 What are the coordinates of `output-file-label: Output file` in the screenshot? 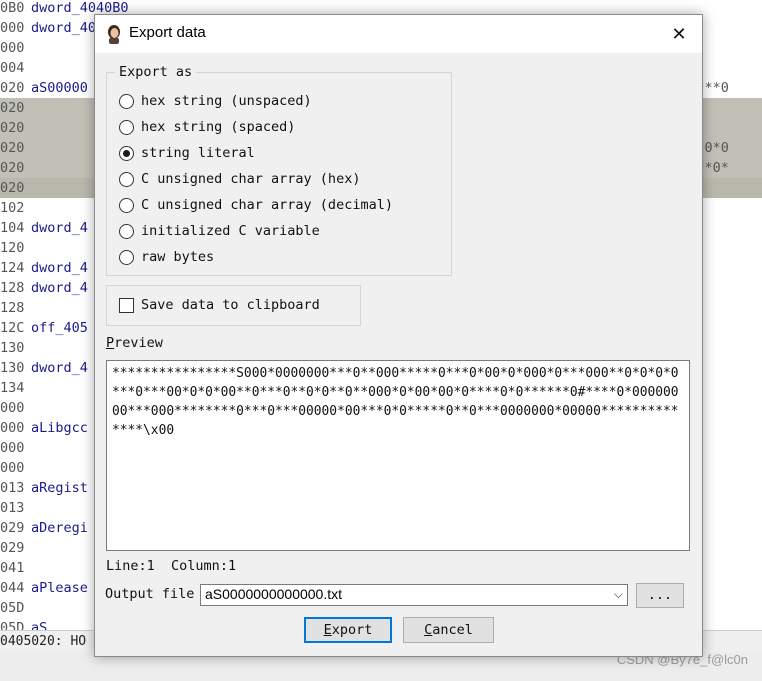 It's located at (150, 594).